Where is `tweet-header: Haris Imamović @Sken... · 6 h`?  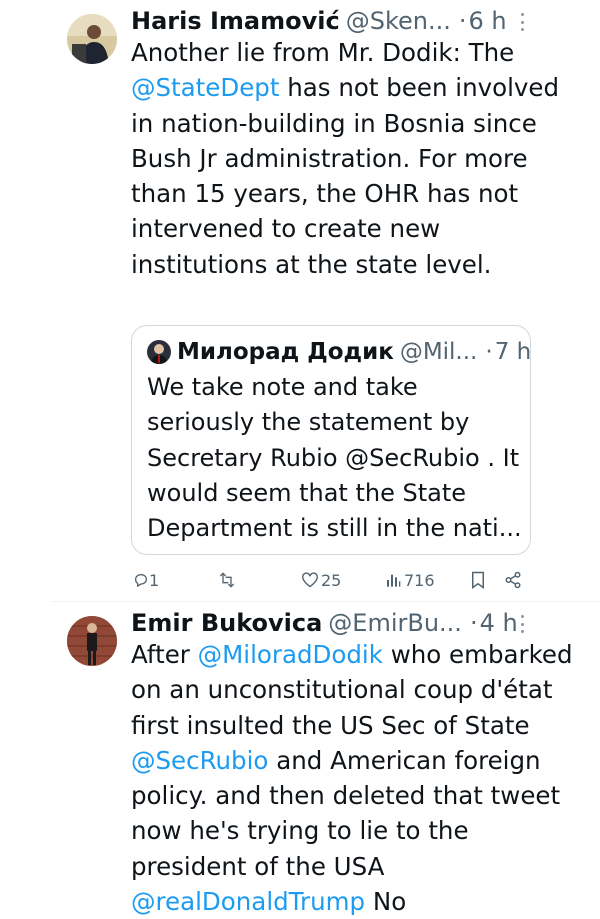 tweet-header: Haris Imamović @Sken... · 6 h is located at coordinates (319, 21).